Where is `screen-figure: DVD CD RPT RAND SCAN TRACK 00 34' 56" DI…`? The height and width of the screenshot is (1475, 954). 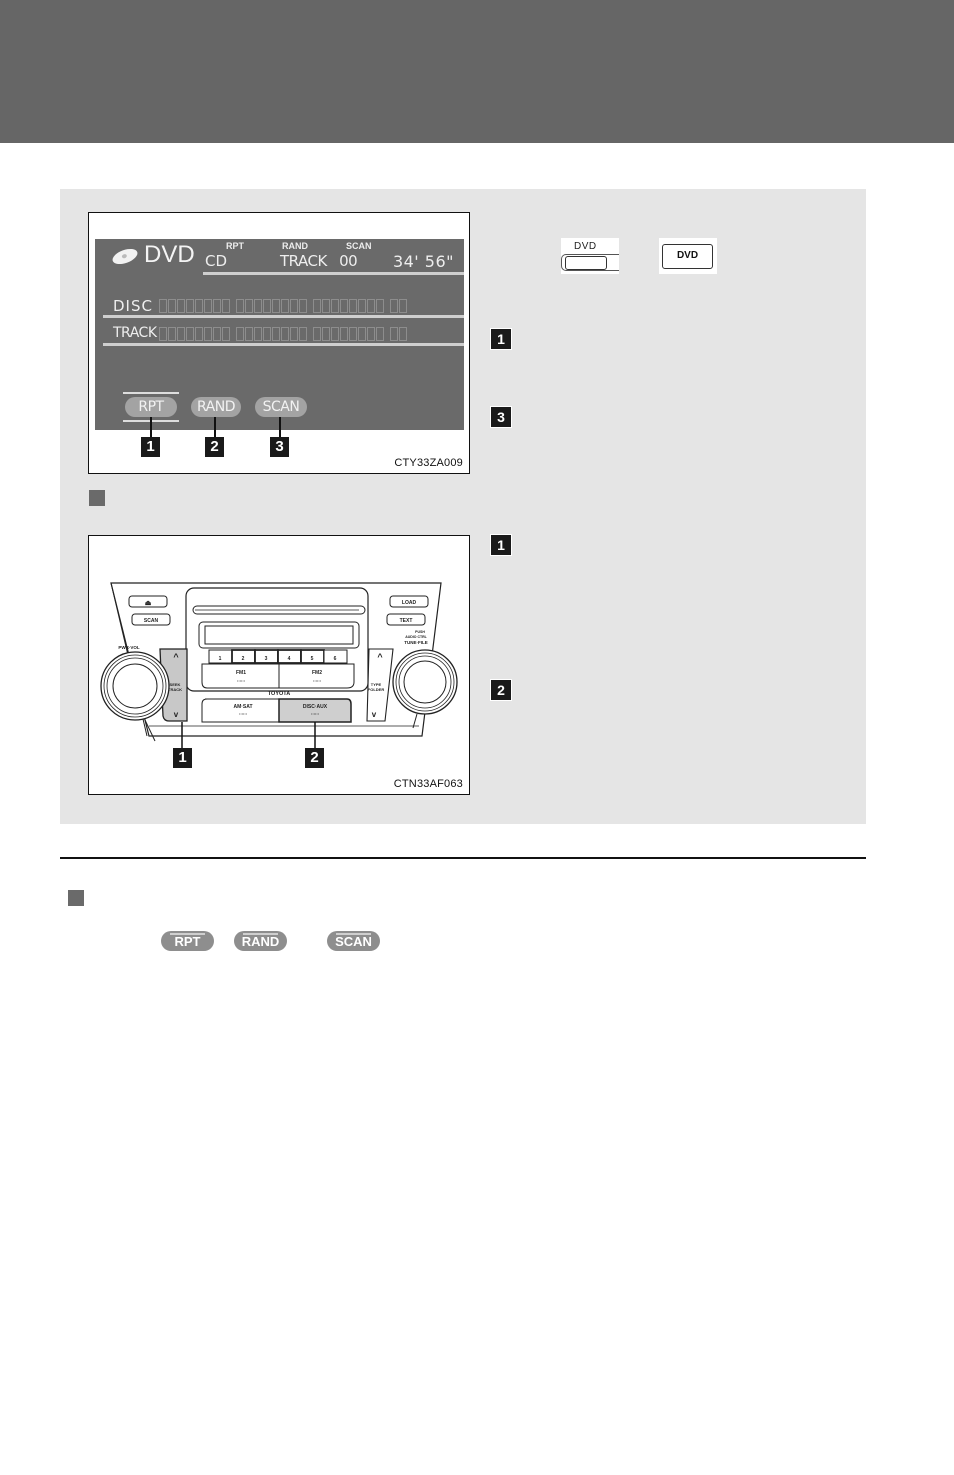
screen-figure: DVD CD RPT RAND SCAN TRACK 00 34' 56" DI… is located at coordinates (279, 343).